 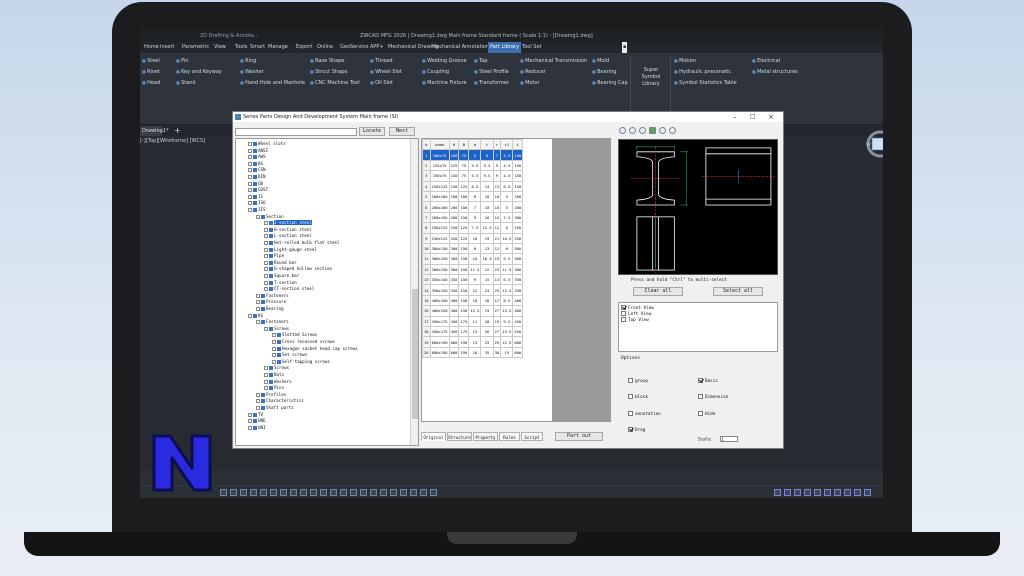 What do you see at coordinates (280, 401) in the screenshot?
I see `tree-node: Characteristics` at bounding box center [280, 401].